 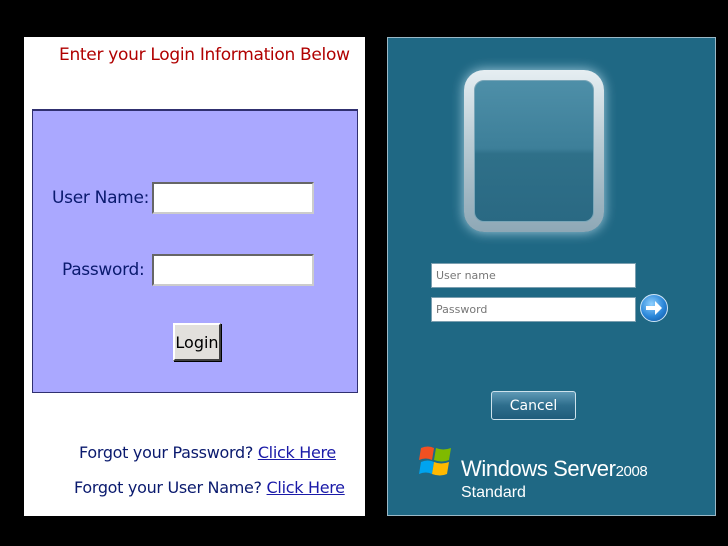 What do you see at coordinates (436, 461) in the screenshot?
I see `windows-flag-icon` at bounding box center [436, 461].